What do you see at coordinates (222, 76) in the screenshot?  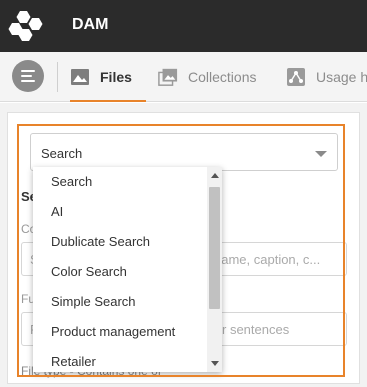 I see `tab-label: Collections` at bounding box center [222, 76].